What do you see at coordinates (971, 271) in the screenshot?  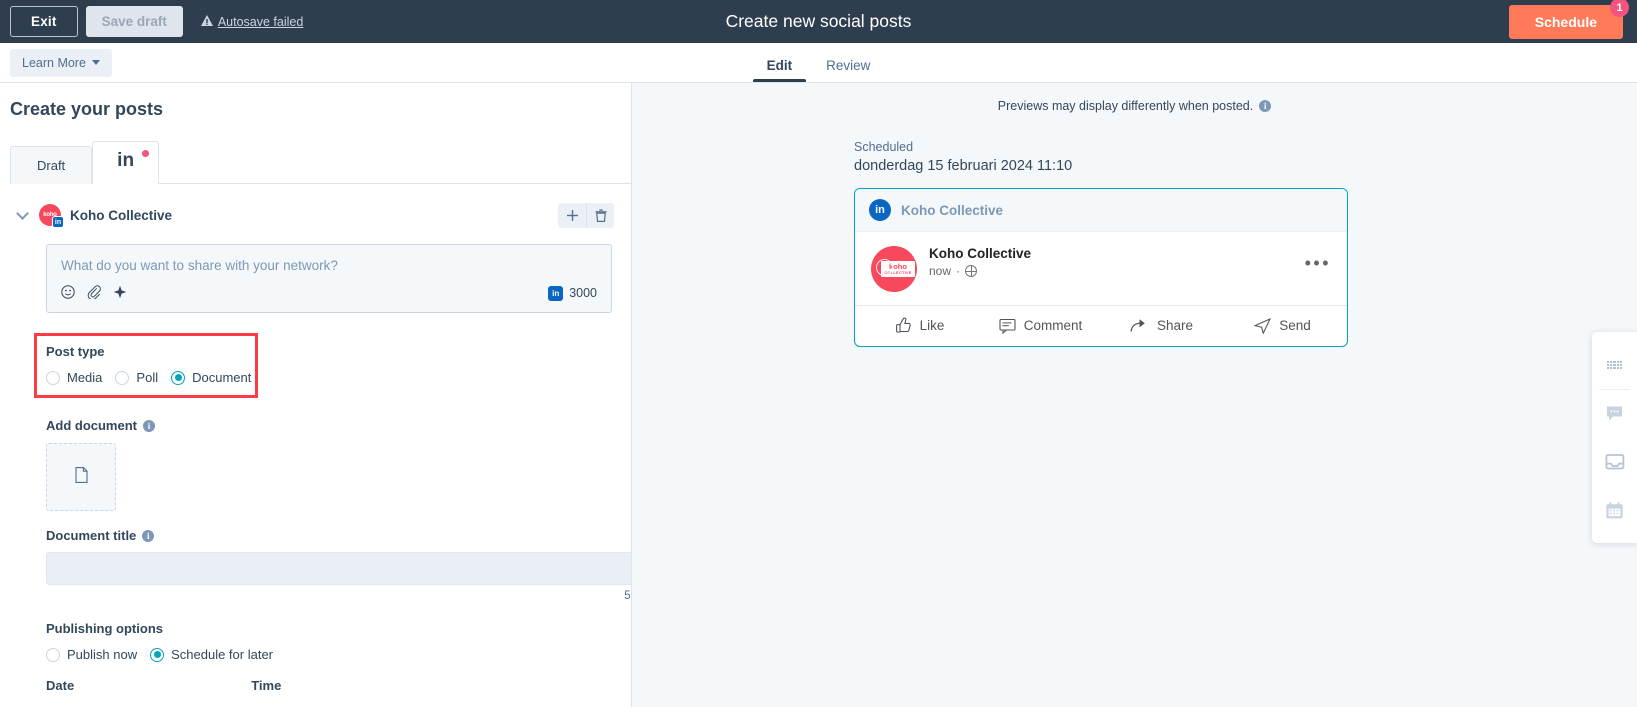 I see `globe-icon` at bounding box center [971, 271].